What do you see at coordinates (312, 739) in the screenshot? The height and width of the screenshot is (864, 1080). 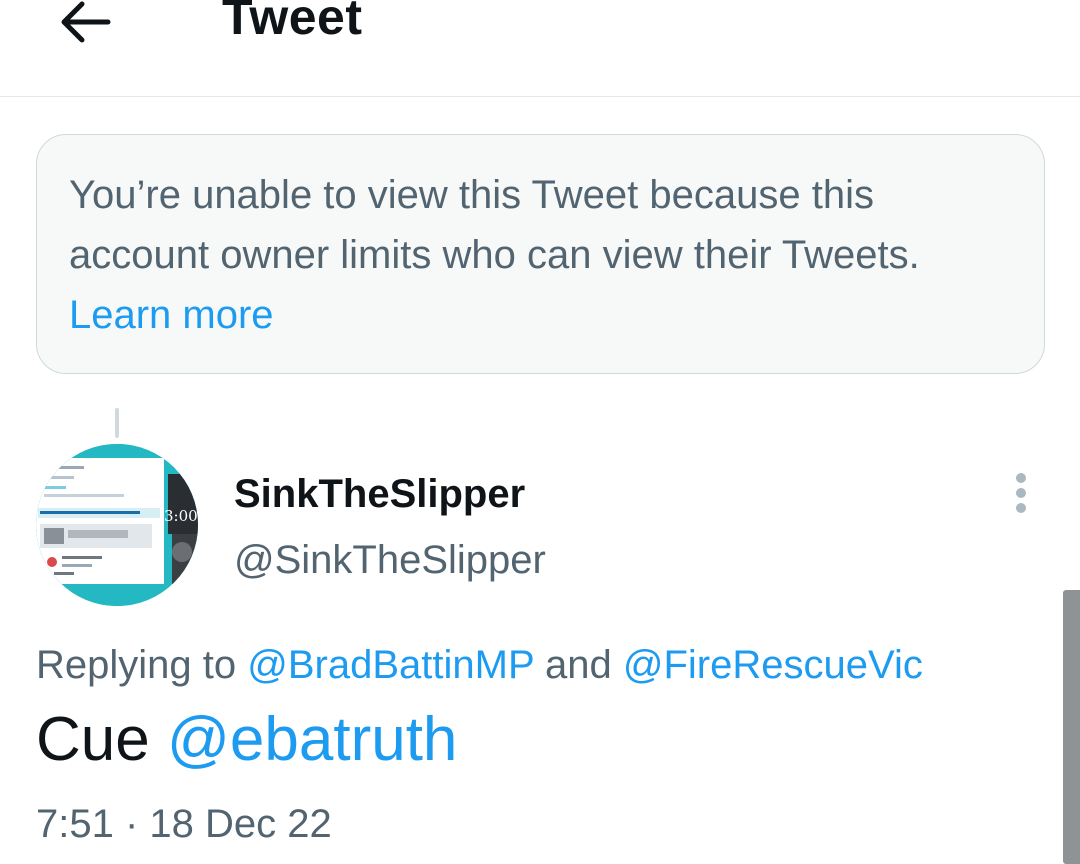 I see `mention-link-ebatruth: @ebatruth` at bounding box center [312, 739].